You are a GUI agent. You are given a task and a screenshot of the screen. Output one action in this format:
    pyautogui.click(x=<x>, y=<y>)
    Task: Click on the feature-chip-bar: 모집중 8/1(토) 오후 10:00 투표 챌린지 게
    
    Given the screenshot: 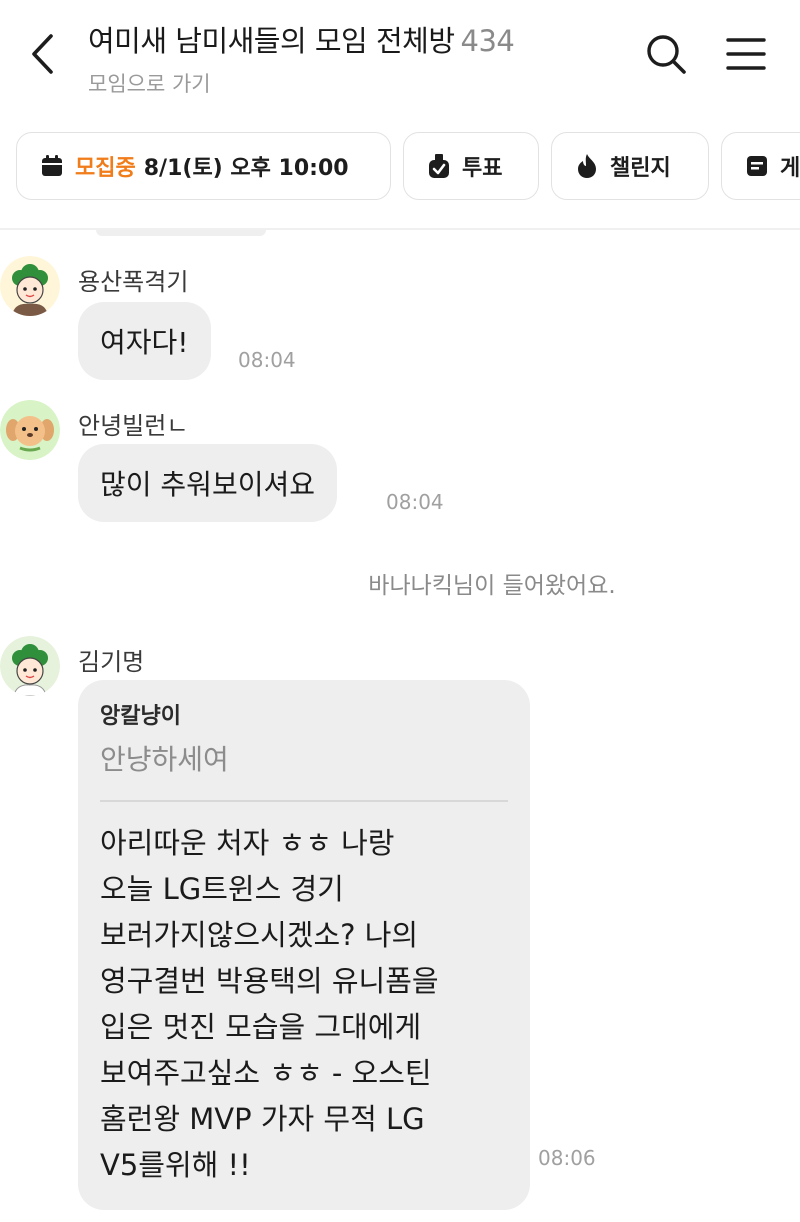 What is the action you would take?
    pyautogui.click(x=400, y=167)
    